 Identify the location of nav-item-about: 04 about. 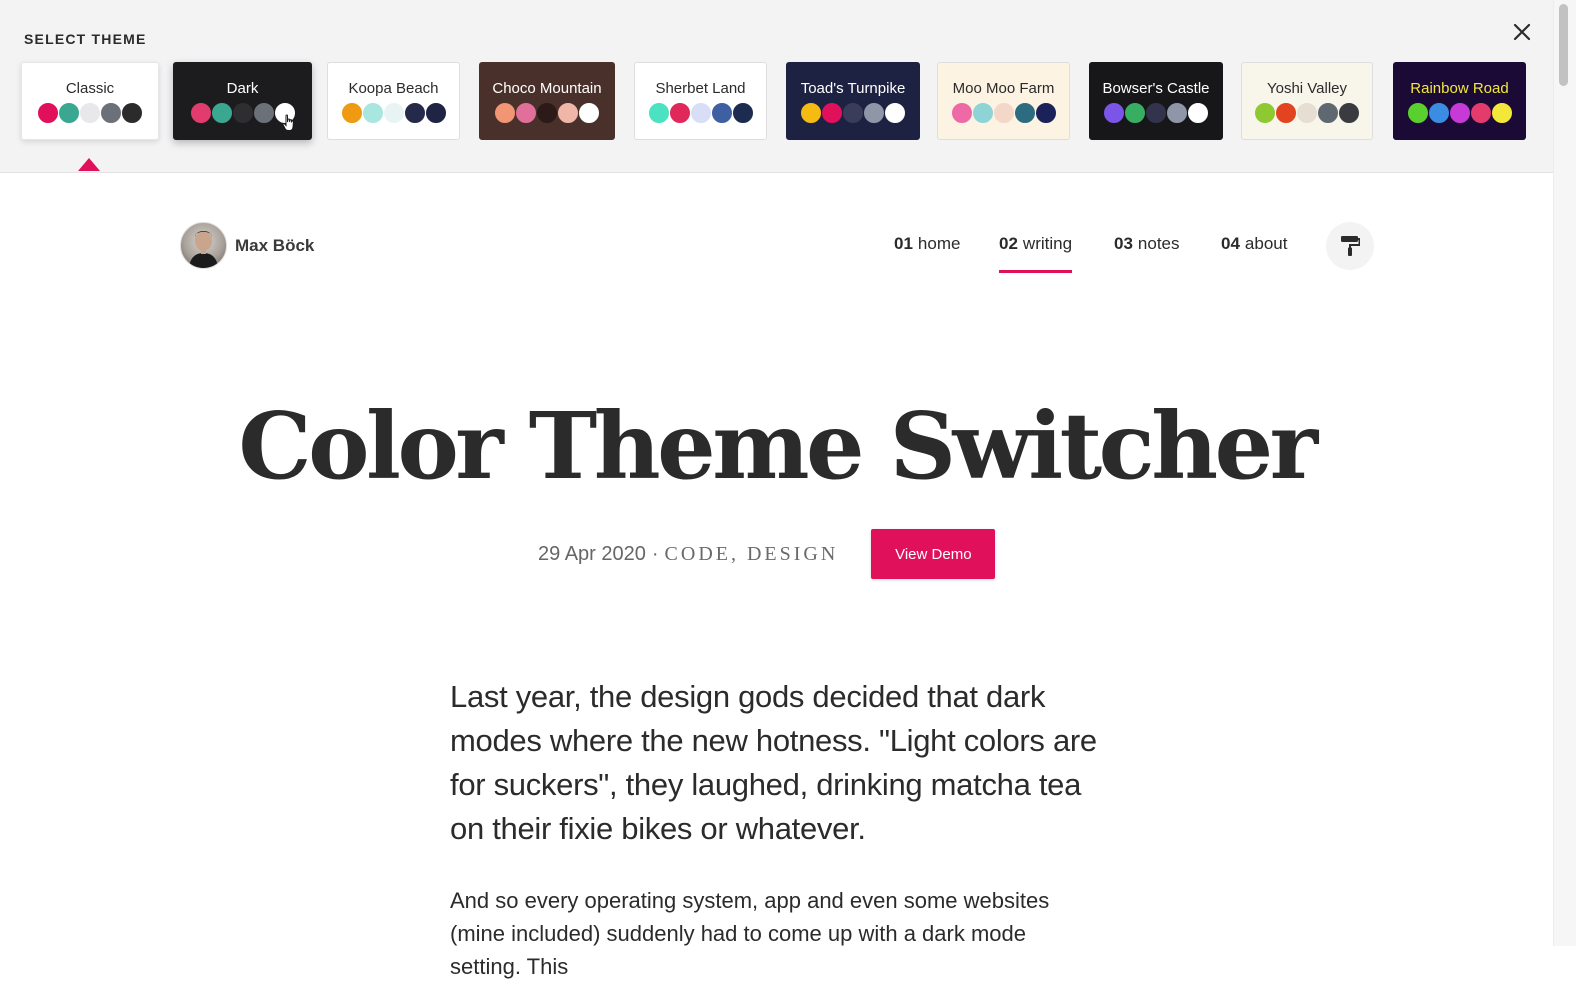
(1254, 252).